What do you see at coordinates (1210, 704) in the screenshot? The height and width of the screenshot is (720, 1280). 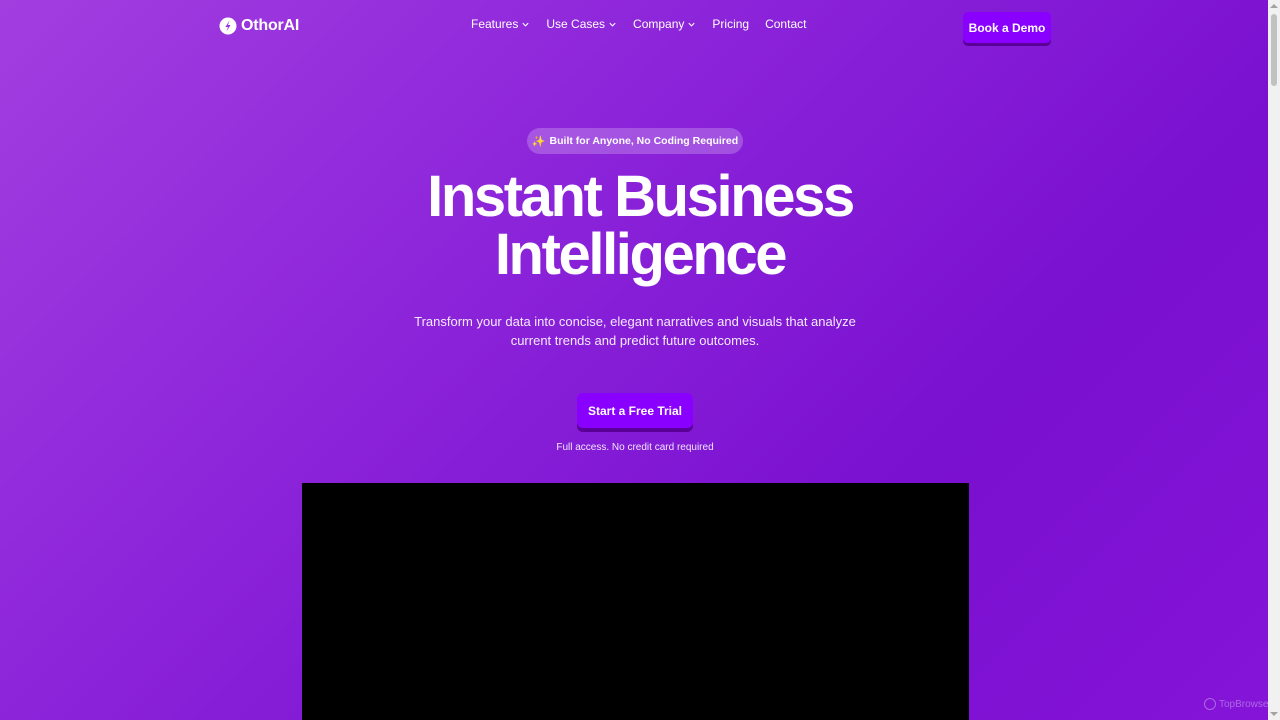 I see `watermark-icon` at bounding box center [1210, 704].